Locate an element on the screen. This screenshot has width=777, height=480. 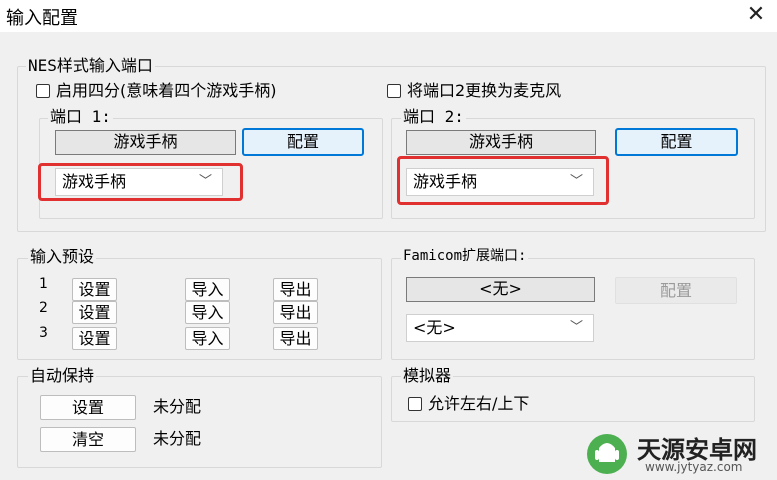
close-icon: ✕ is located at coordinates (756, 15).